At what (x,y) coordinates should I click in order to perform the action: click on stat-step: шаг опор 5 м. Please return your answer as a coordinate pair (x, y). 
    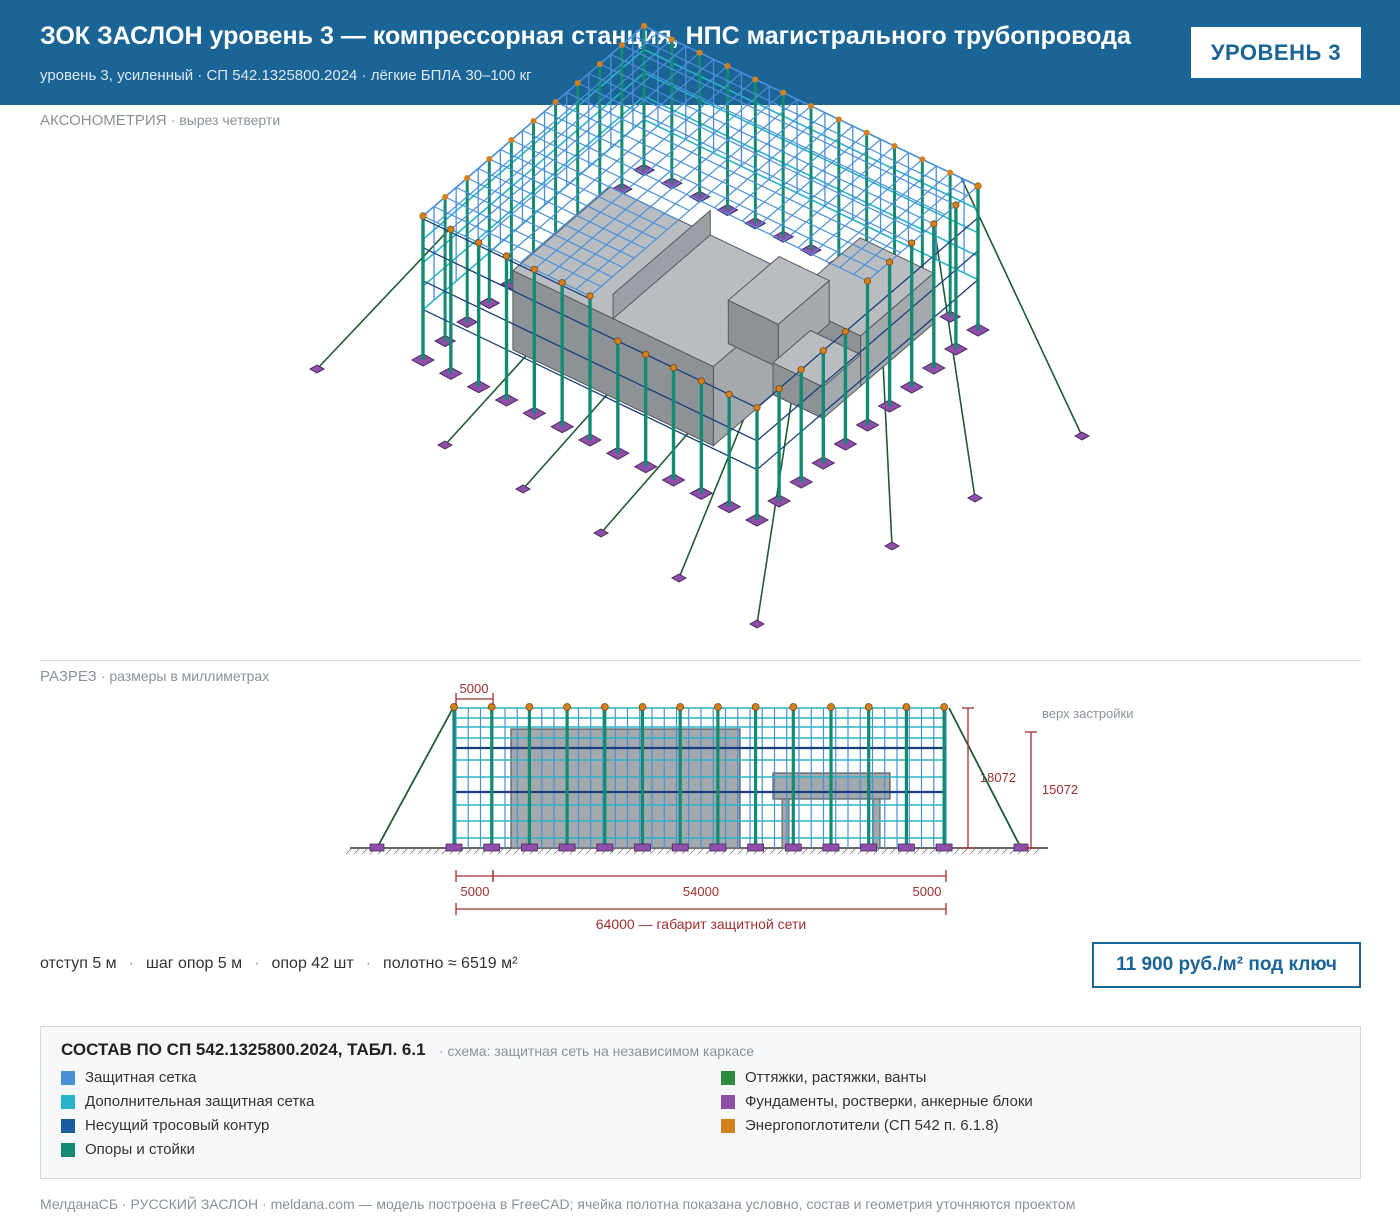
    Looking at the image, I should click on (194, 963).